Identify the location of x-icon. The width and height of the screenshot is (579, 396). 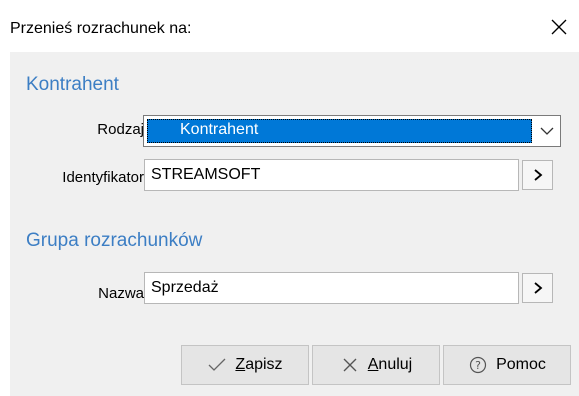
(350, 365).